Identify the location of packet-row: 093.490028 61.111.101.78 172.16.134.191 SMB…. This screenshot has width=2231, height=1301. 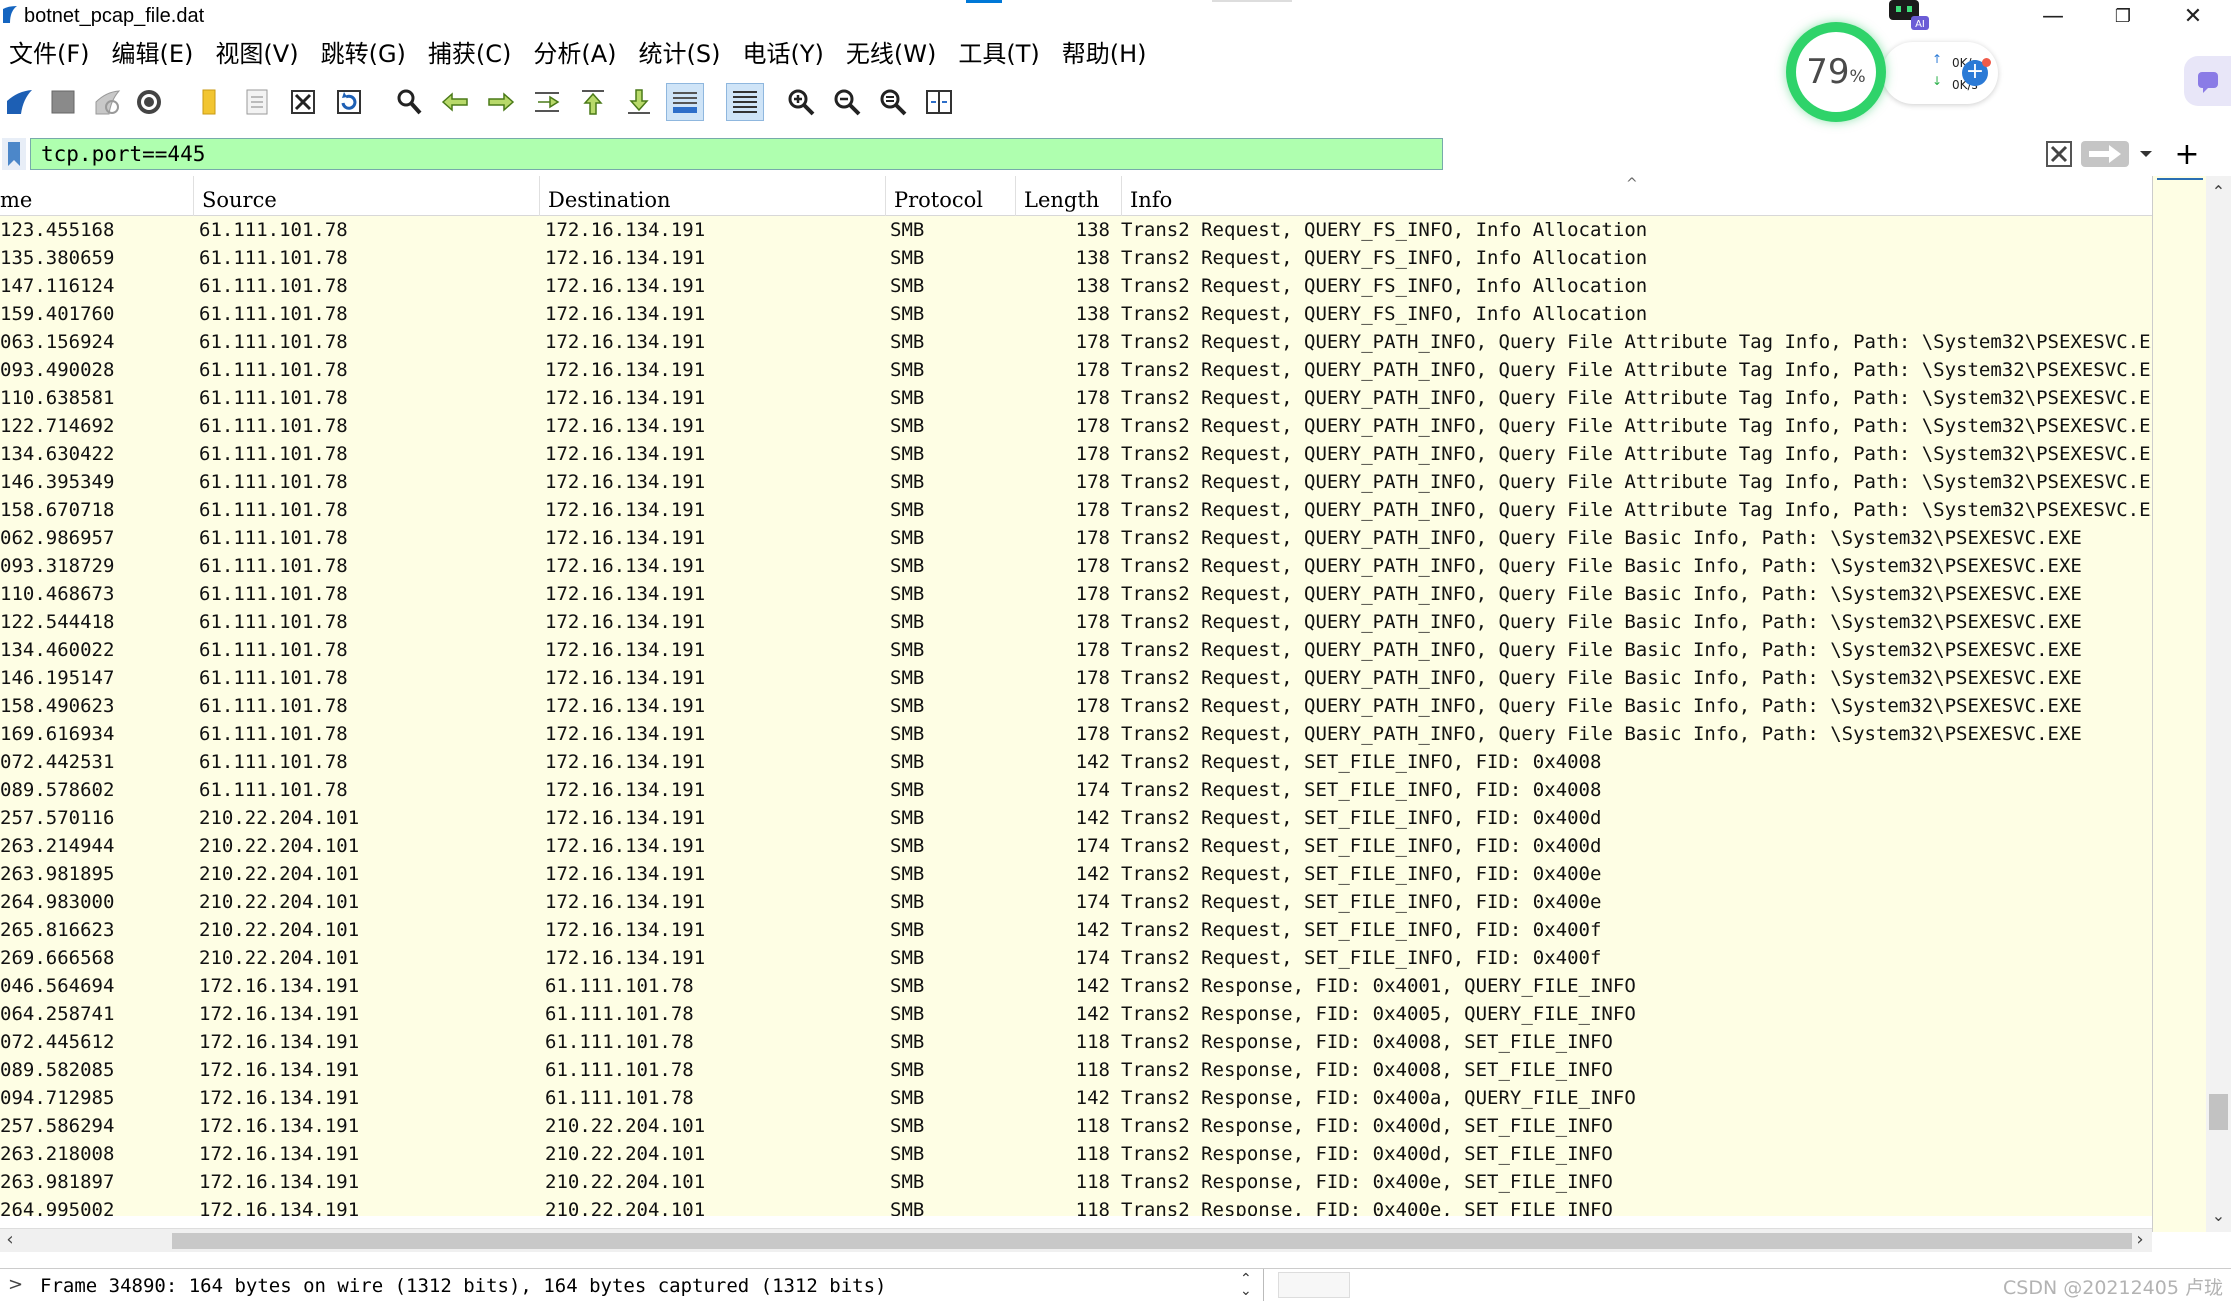
(1076, 370).